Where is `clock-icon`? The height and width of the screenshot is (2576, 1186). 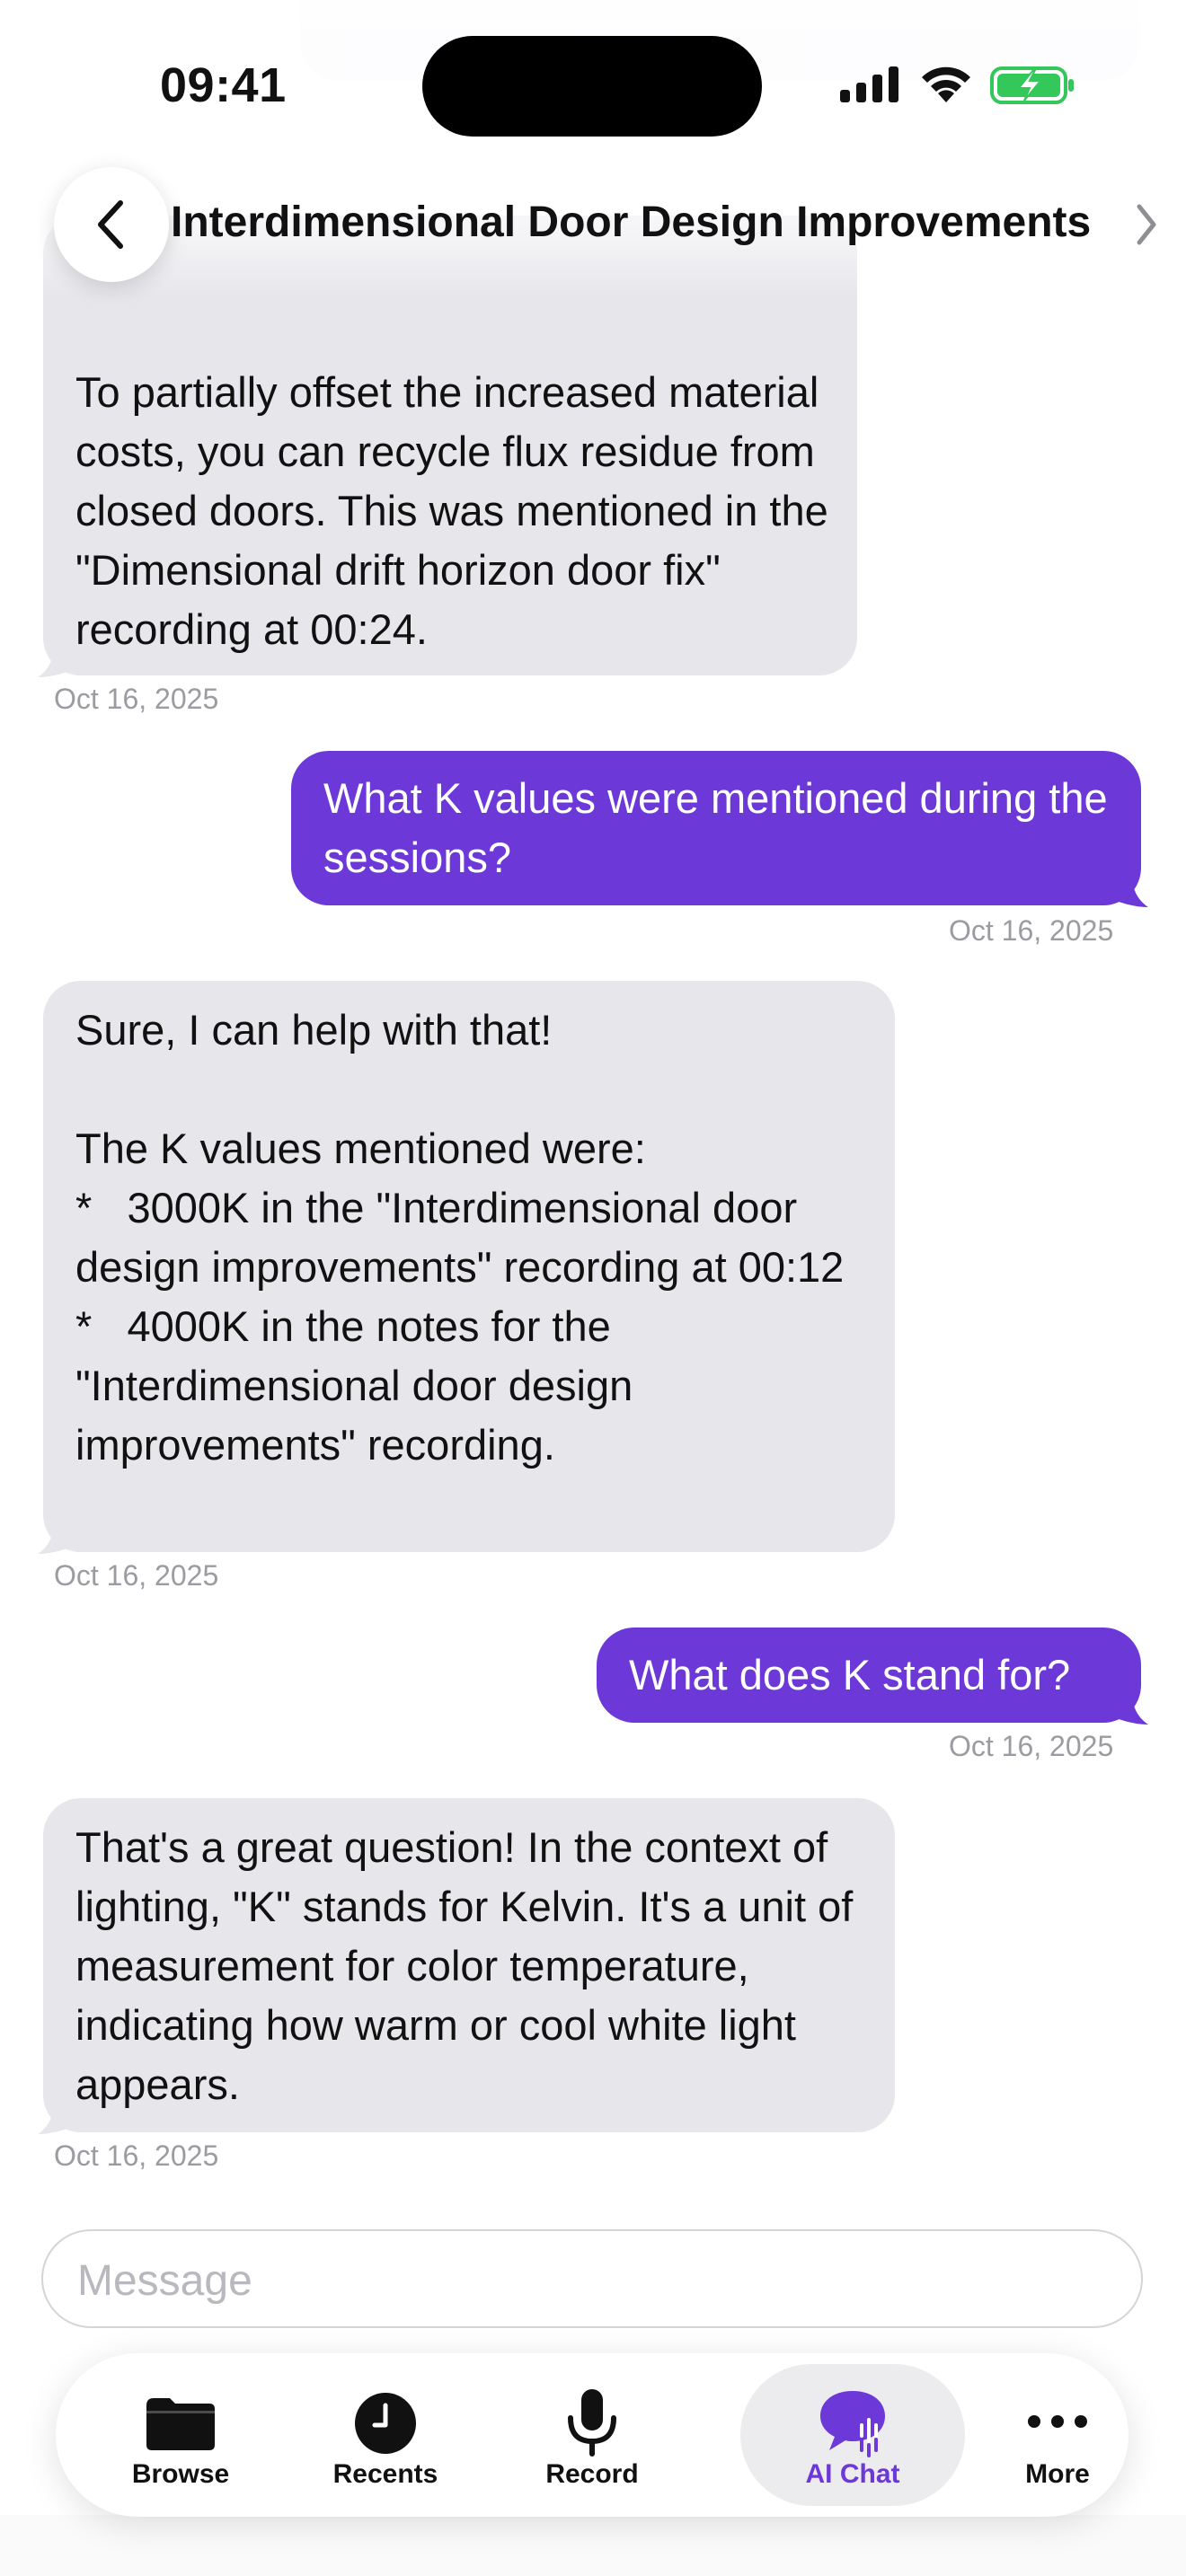
clock-icon is located at coordinates (385, 2423).